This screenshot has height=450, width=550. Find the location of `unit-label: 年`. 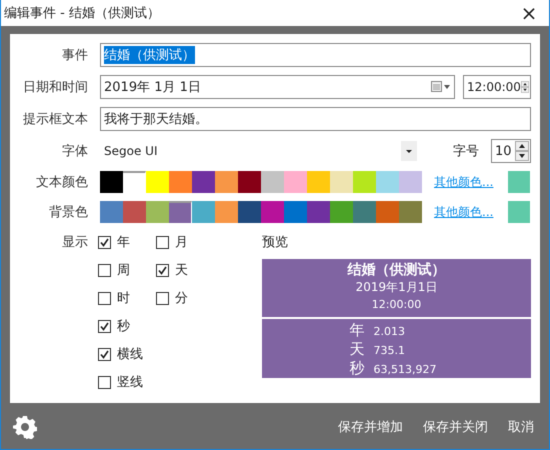

unit-label: 年 is located at coordinates (358, 330).